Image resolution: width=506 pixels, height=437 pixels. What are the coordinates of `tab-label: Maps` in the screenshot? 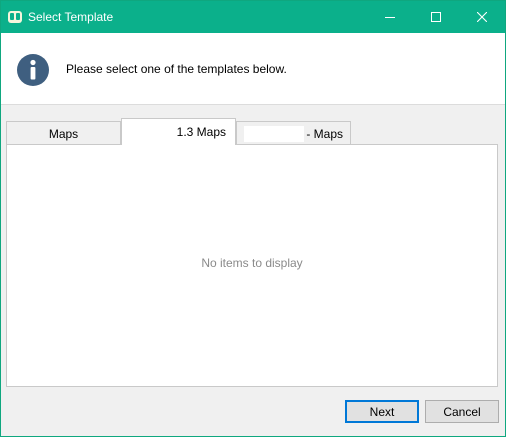 It's located at (63, 133).